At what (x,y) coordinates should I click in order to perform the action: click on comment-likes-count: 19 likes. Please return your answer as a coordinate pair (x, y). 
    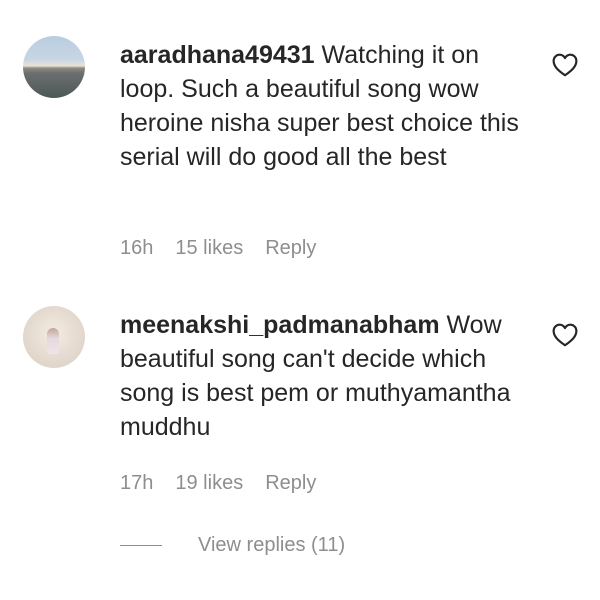
    Looking at the image, I should click on (209, 483).